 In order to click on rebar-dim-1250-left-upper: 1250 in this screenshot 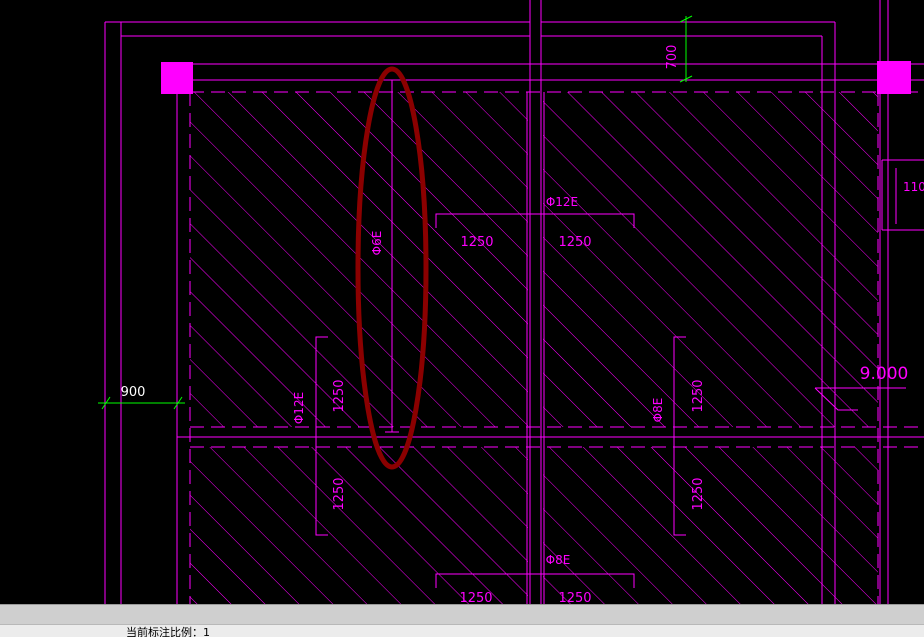, I will do `click(339, 395)`.